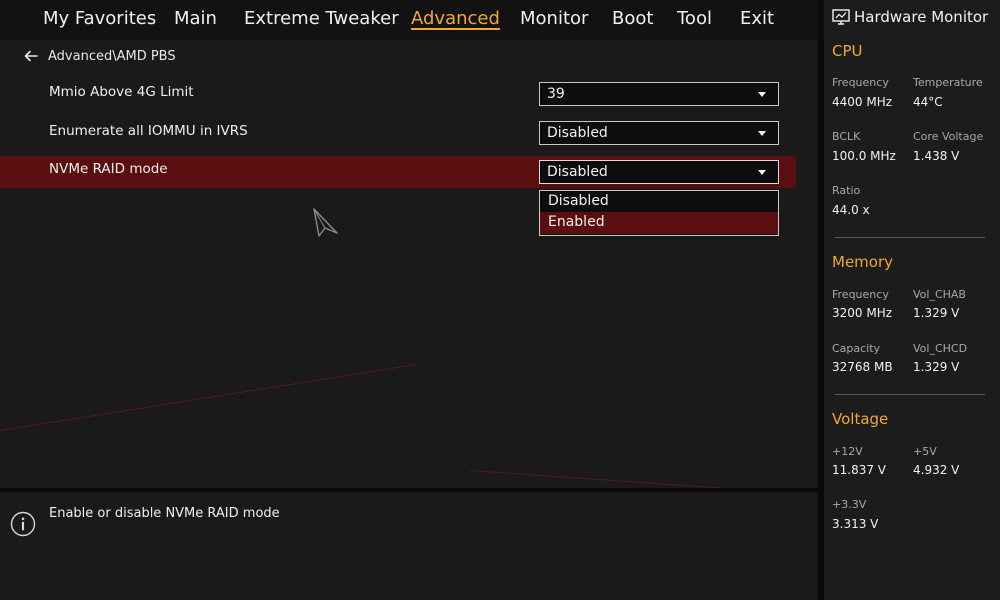  I want to click on memory-frequency-value: 3200 MHz, so click(862, 313).